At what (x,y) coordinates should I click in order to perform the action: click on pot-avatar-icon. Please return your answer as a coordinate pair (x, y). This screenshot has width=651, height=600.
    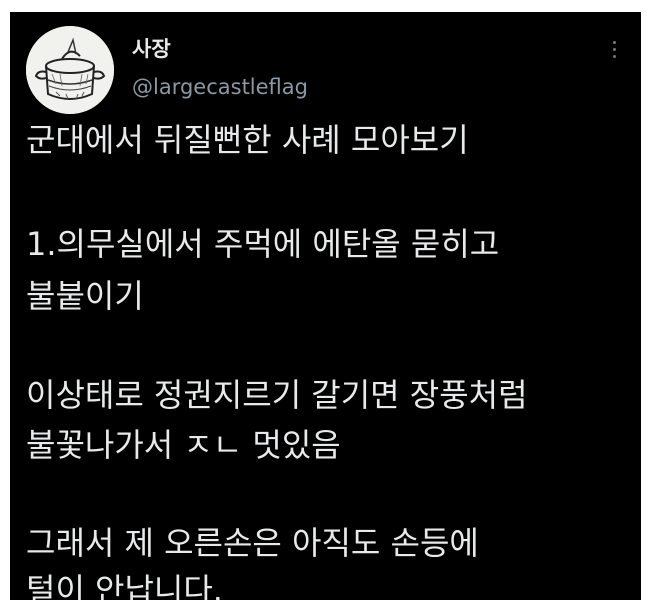
    Looking at the image, I should click on (70, 70).